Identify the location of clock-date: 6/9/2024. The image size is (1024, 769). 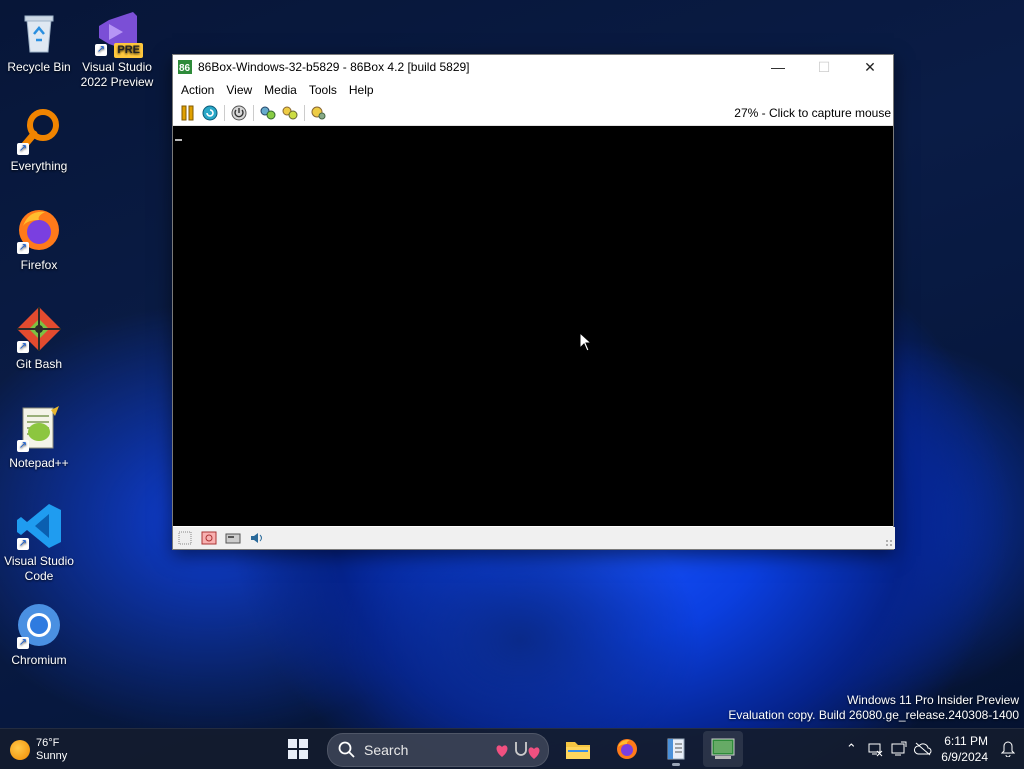
(964, 757).